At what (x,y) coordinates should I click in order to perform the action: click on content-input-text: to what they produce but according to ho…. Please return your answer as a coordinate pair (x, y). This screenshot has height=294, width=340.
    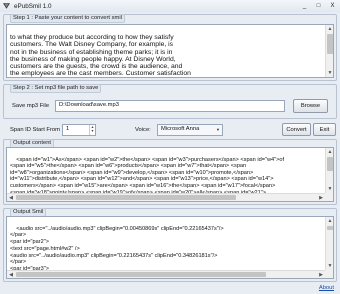
    Looking at the image, I should click on (100, 56).